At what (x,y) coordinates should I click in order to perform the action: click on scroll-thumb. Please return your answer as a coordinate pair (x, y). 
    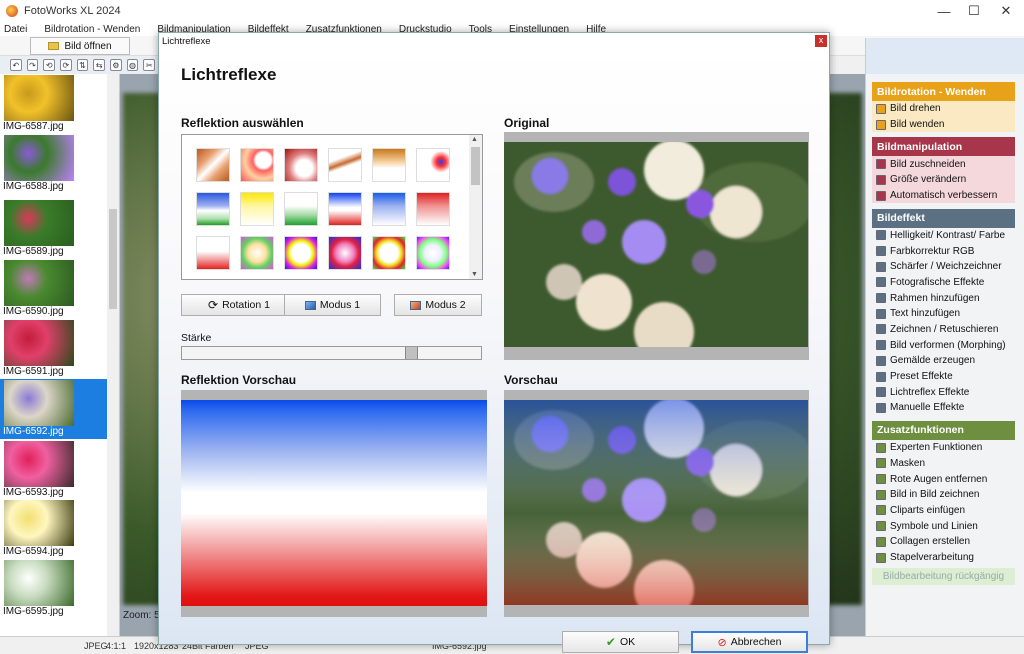
    Looking at the image, I should click on (113, 259).